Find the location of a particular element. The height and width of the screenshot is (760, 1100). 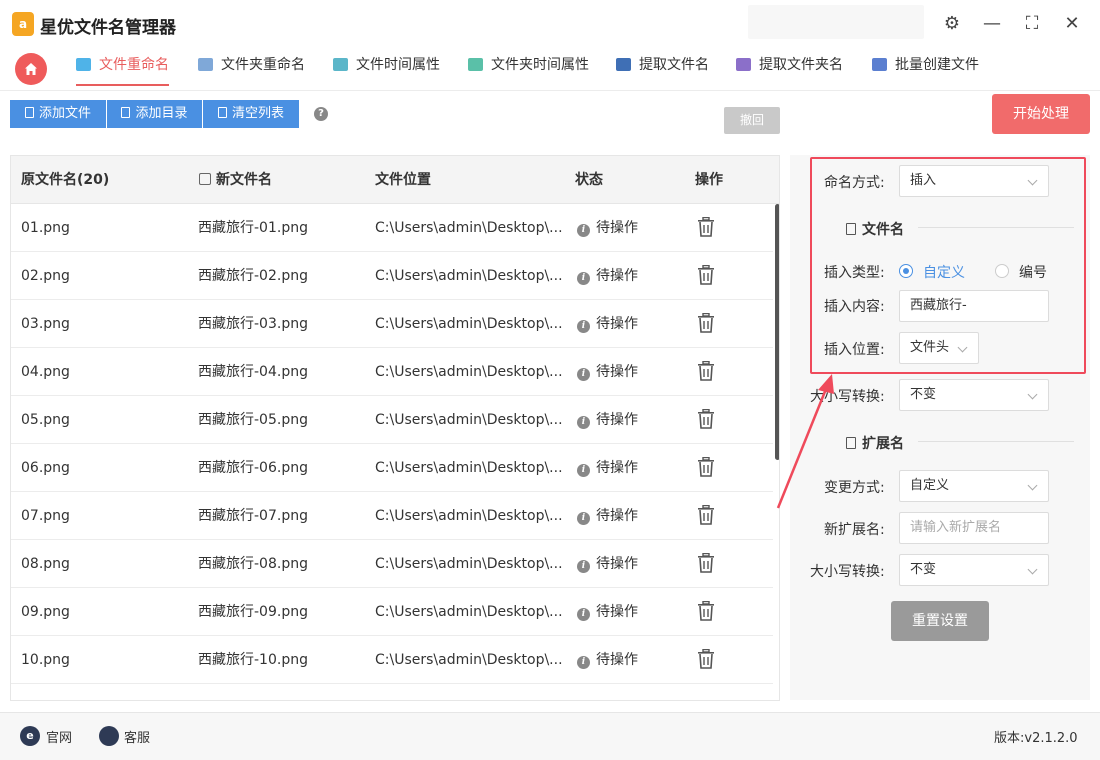

help-icon: ? is located at coordinates (321, 114).